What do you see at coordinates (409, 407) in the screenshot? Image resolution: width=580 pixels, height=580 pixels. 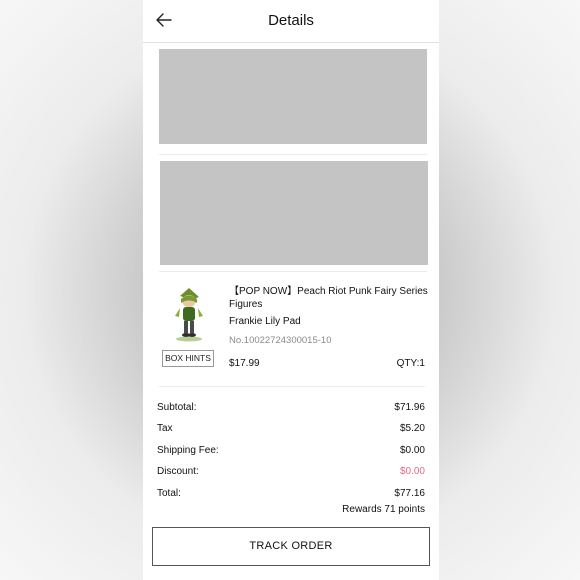 I see `subtotal-value: $71.96` at bounding box center [409, 407].